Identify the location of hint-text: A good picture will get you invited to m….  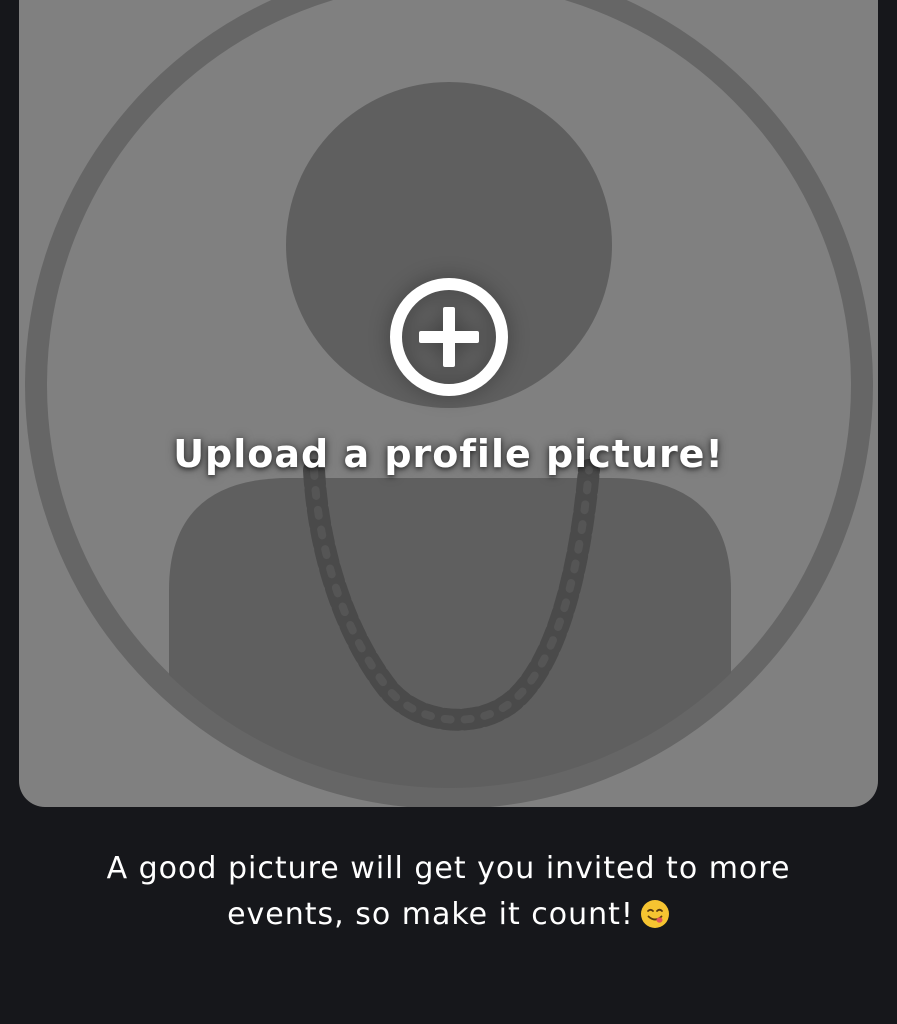
(448, 891).